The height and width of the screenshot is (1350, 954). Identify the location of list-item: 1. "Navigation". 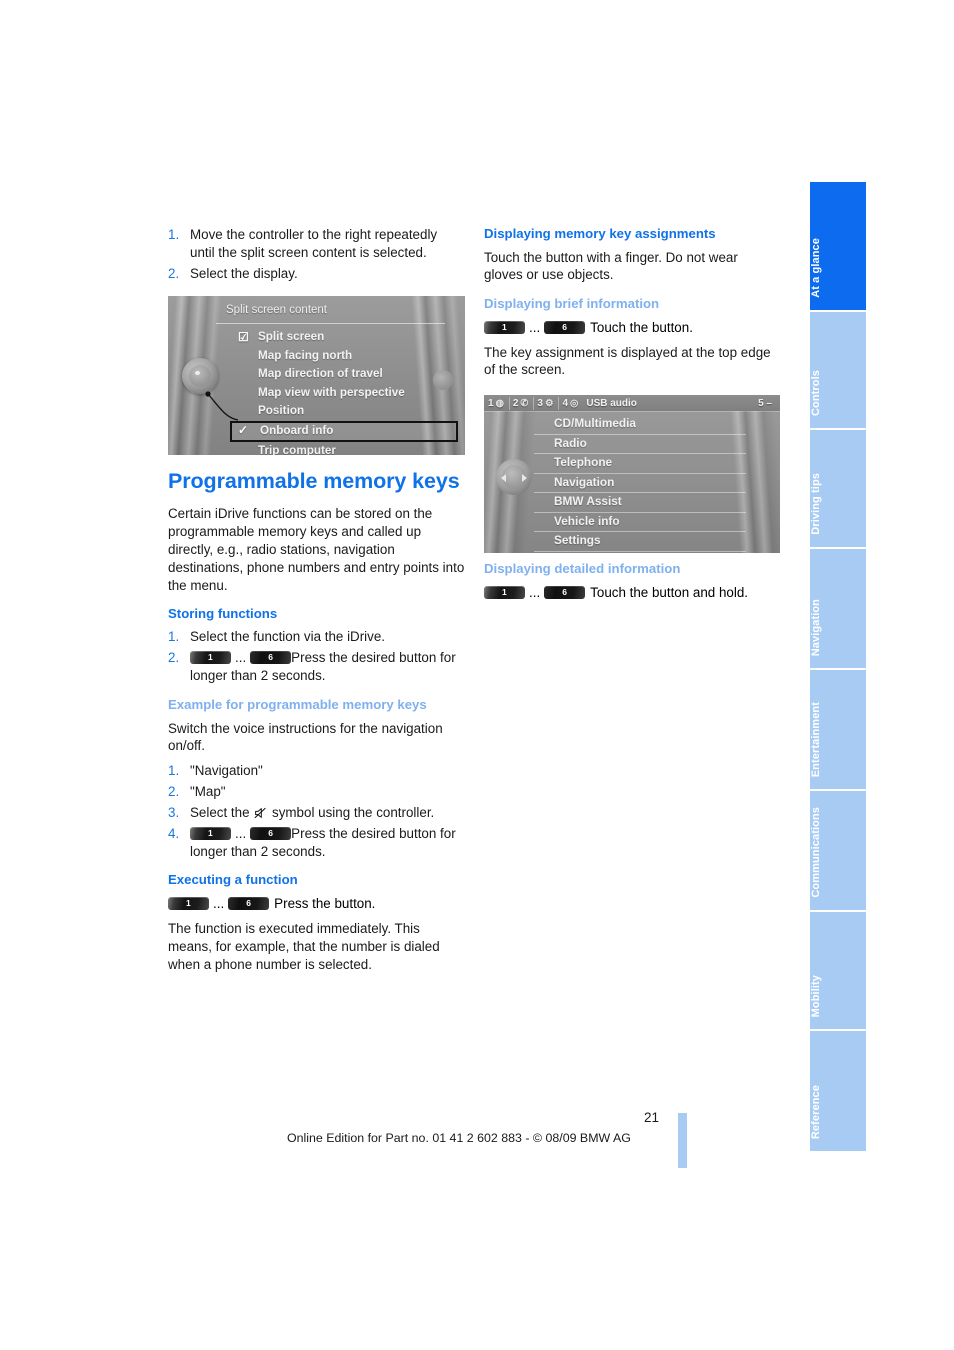
(316, 771).